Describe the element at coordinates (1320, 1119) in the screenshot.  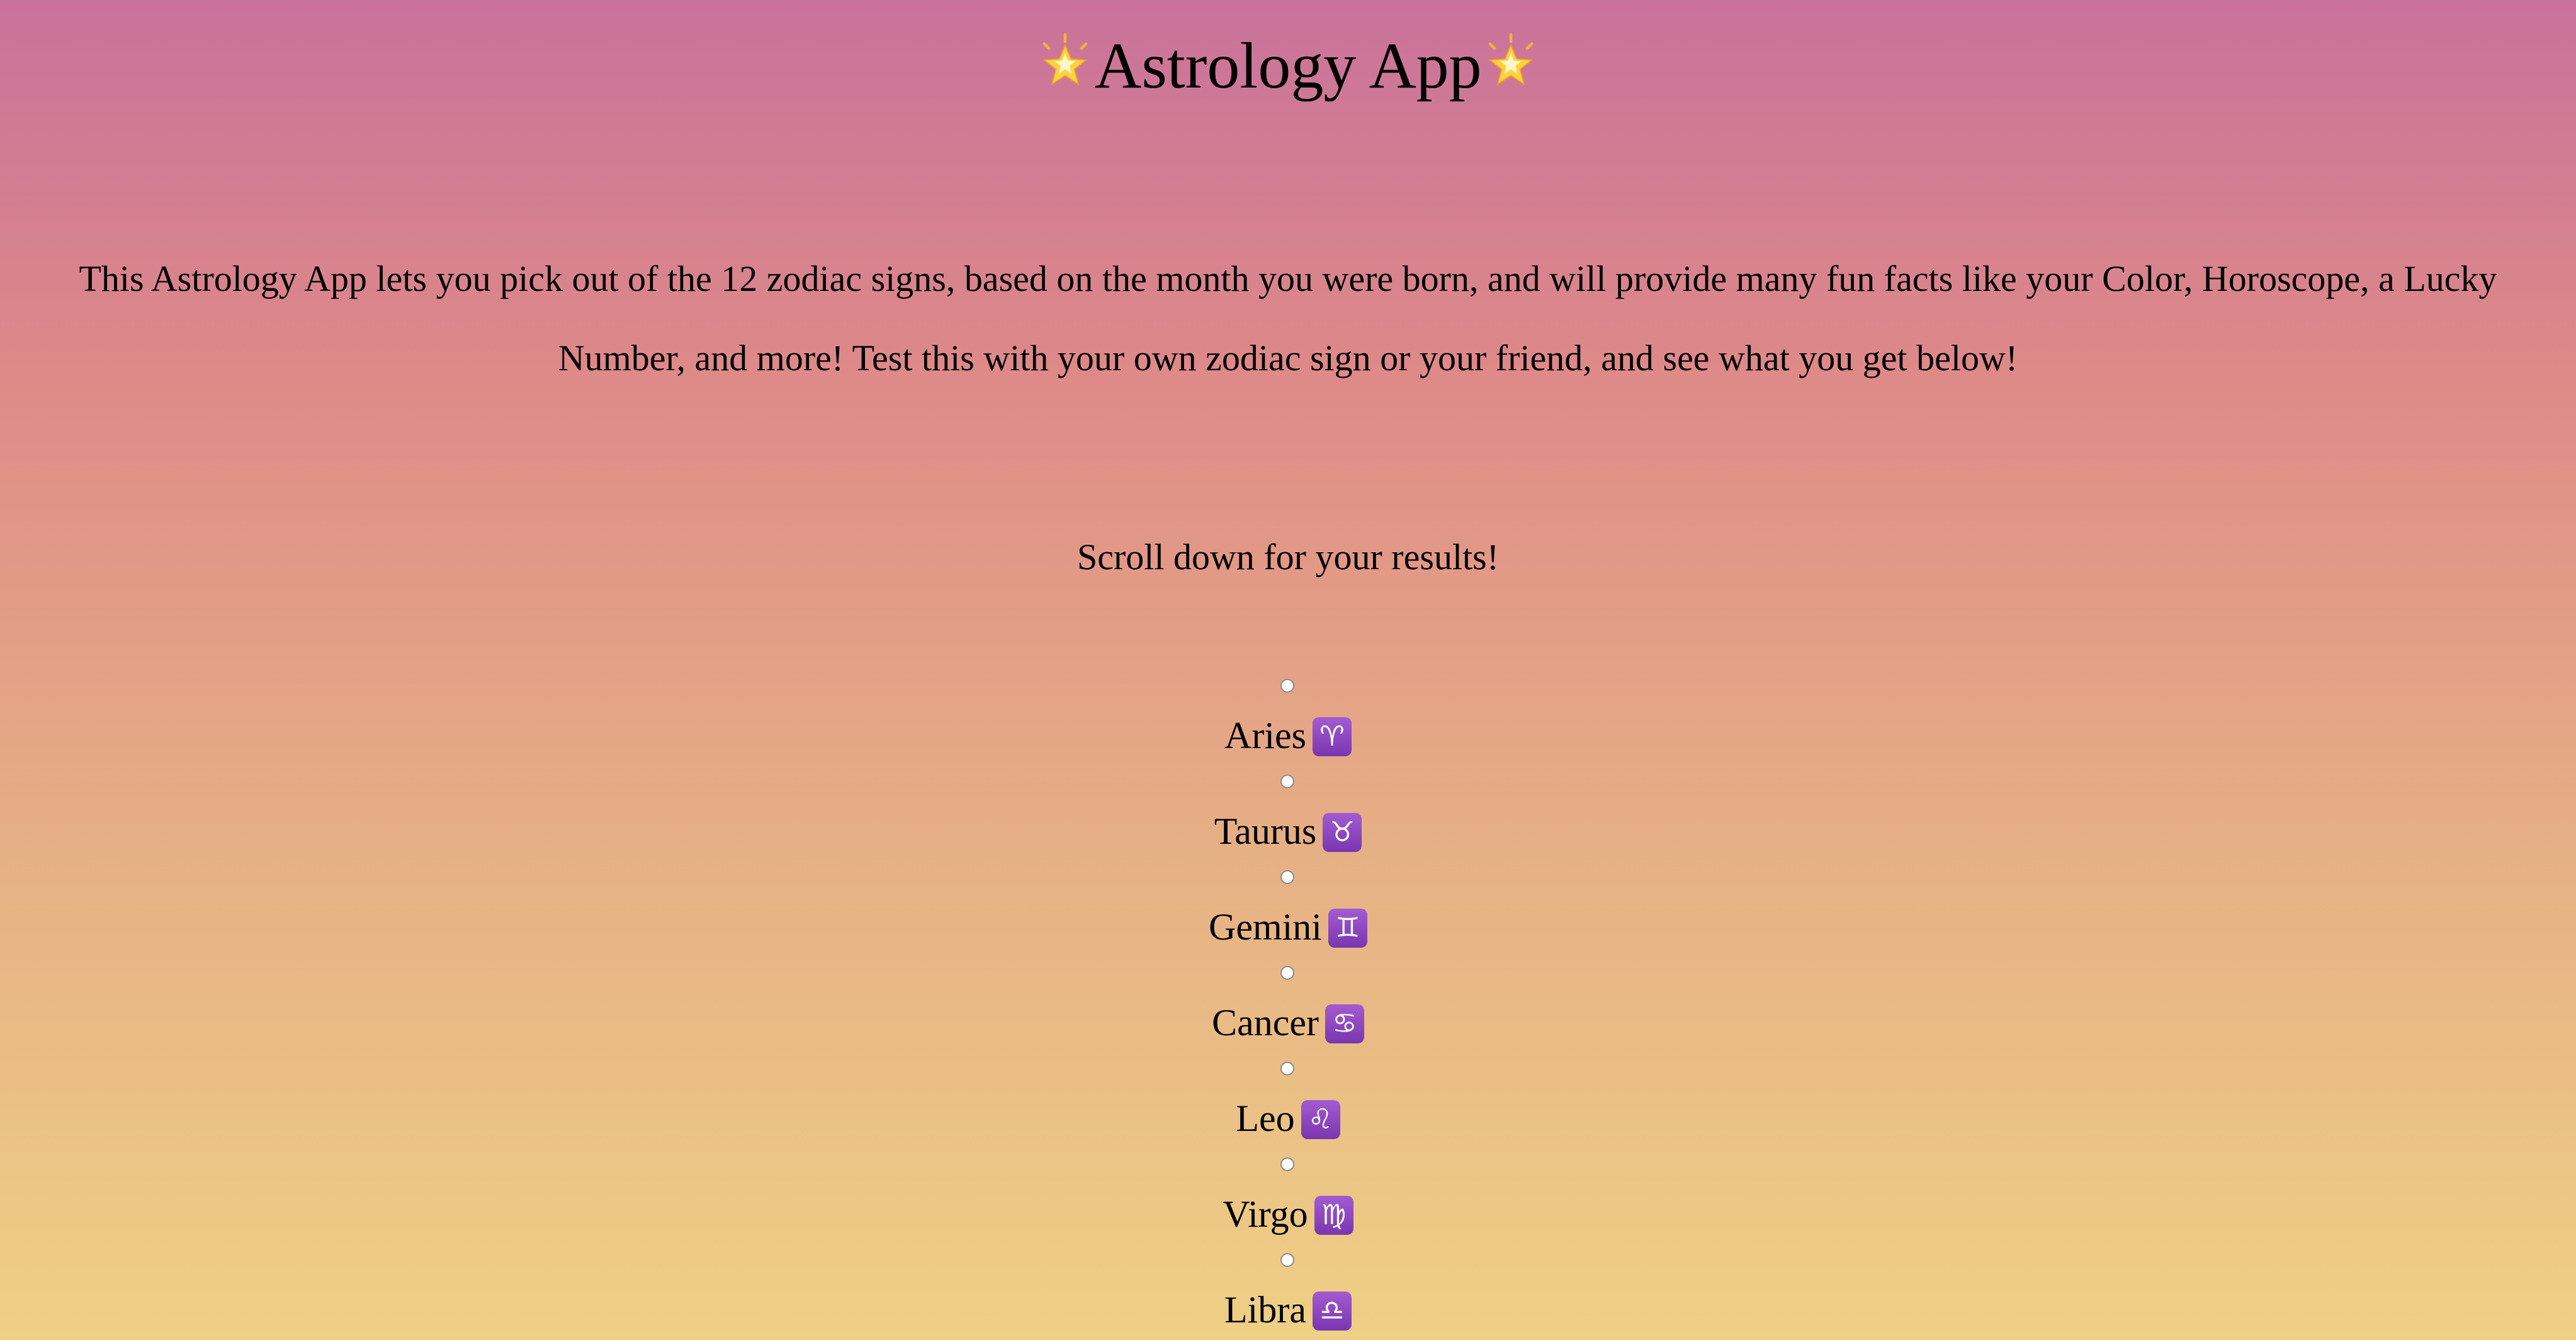
I see `leo-icon: ♌` at that location.